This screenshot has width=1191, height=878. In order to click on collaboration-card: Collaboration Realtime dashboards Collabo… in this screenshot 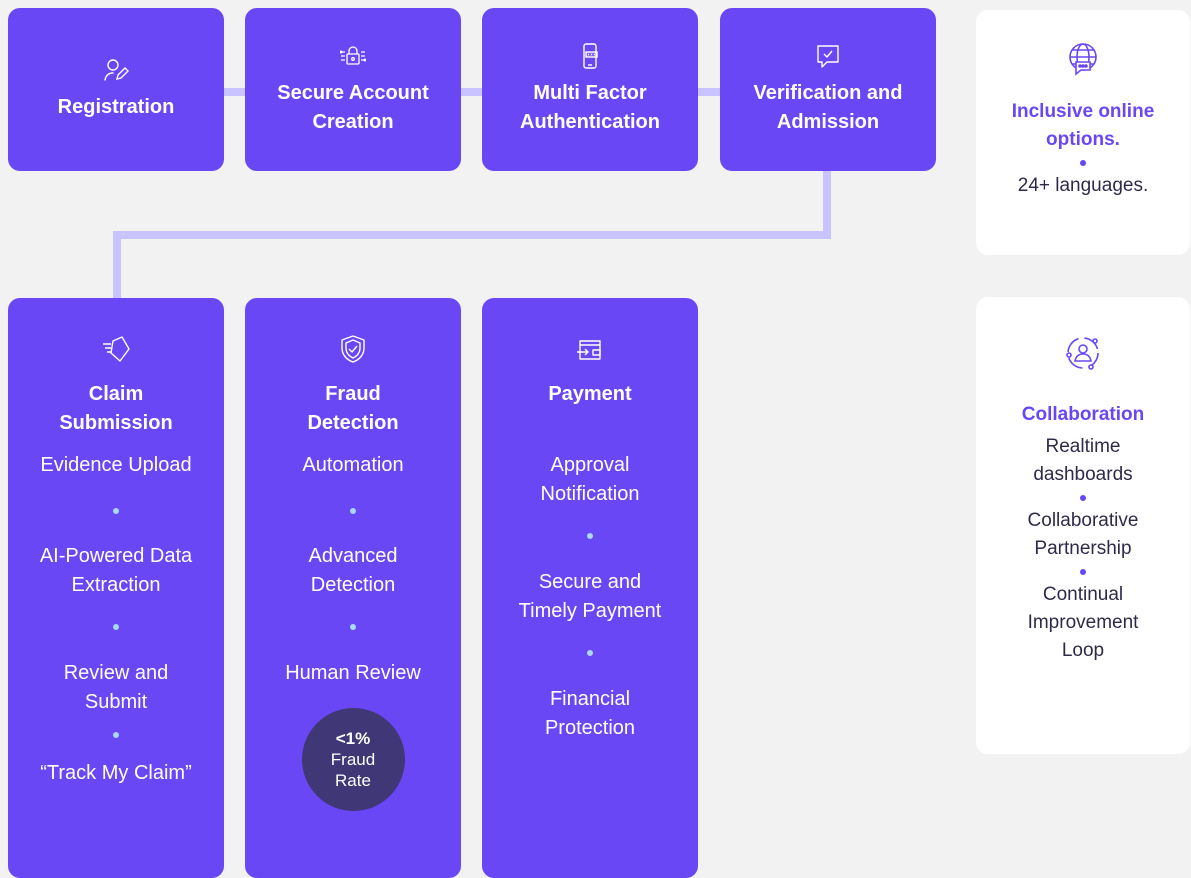, I will do `click(1083, 525)`.